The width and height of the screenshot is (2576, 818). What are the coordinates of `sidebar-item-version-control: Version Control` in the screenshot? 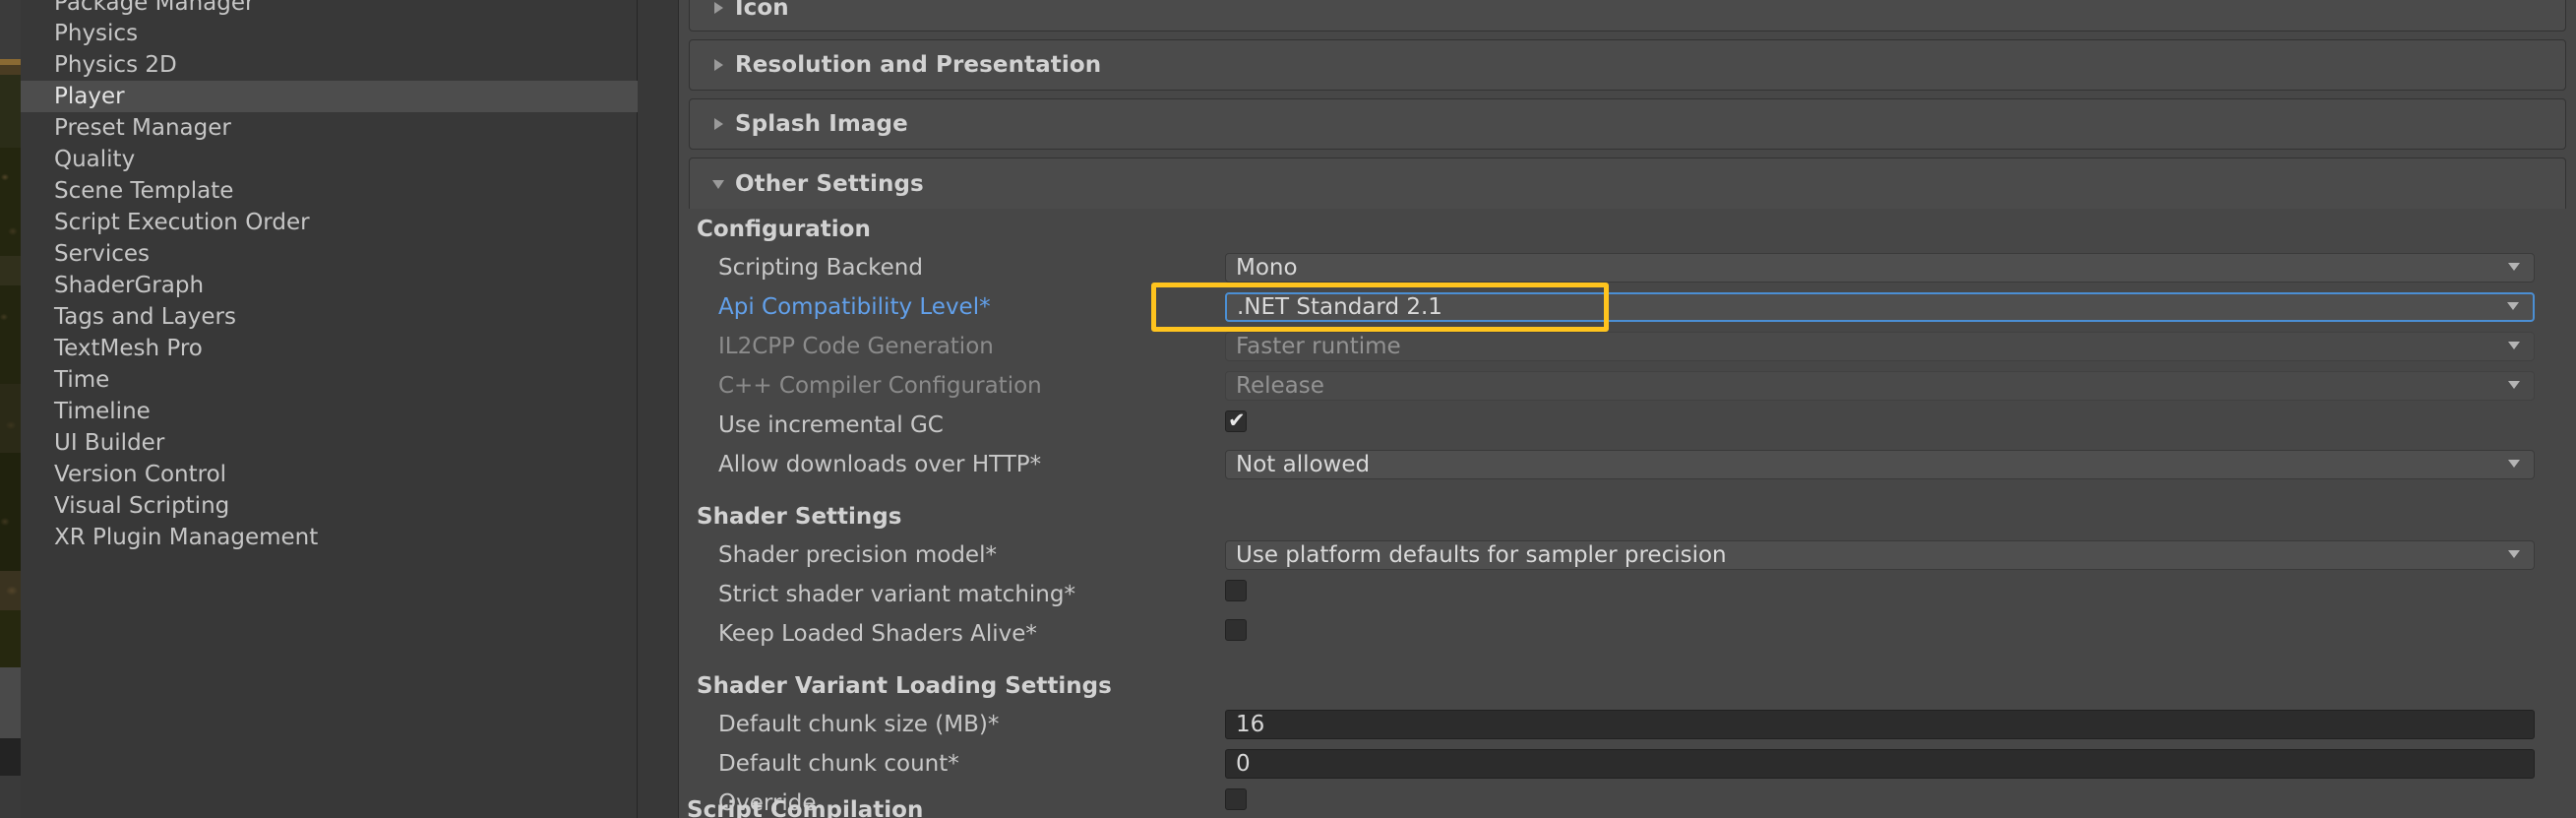 It's located at (329, 475).